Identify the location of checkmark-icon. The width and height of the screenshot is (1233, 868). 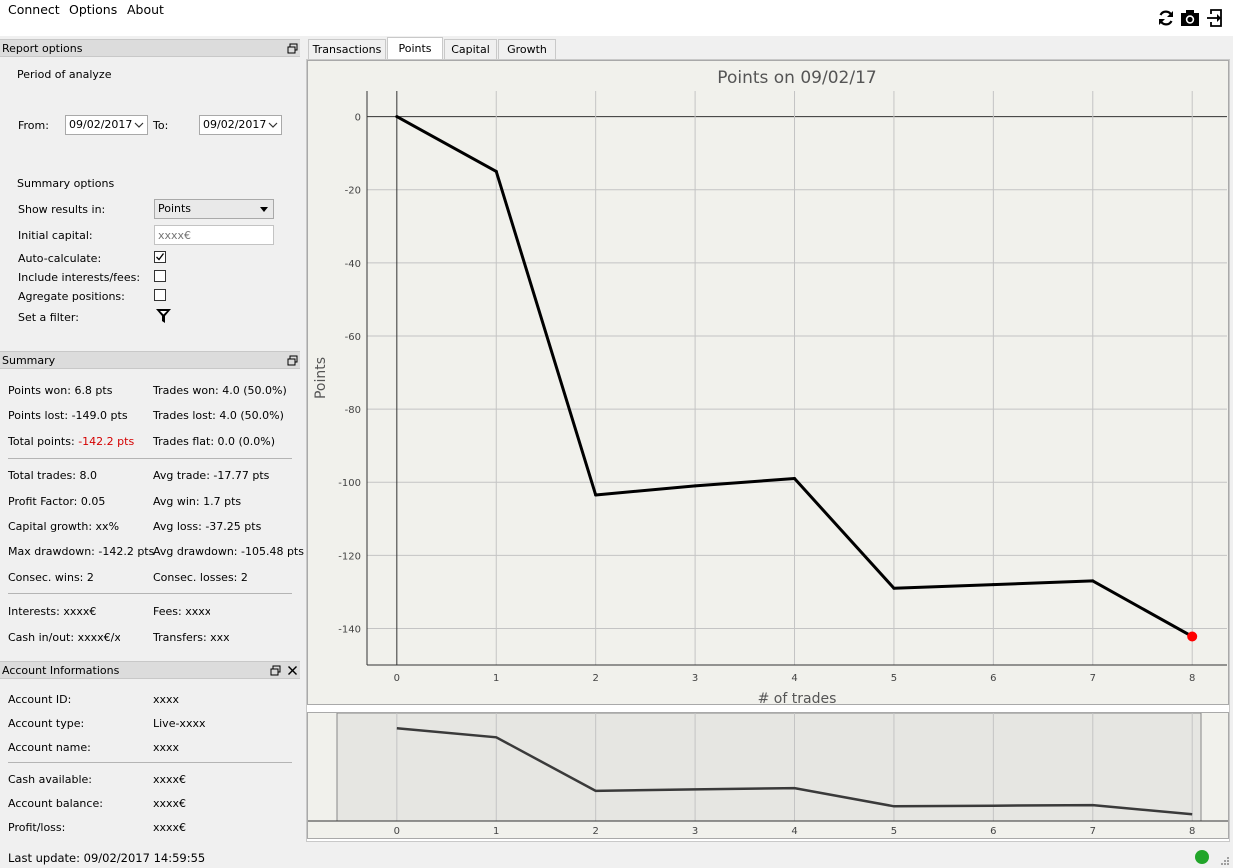
(160, 257).